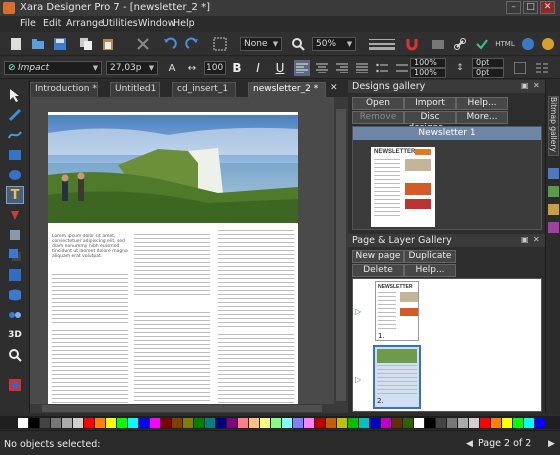 The width and height of the screenshot is (560, 455). Describe the element at coordinates (525, 85) in the screenshot. I see `pin-icon: ▣` at that location.